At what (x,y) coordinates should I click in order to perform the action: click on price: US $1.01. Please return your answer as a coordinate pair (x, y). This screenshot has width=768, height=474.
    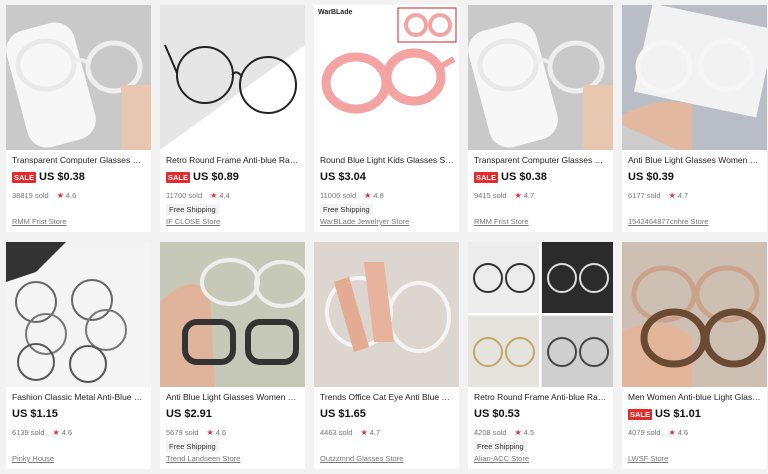
    Looking at the image, I should click on (678, 414).